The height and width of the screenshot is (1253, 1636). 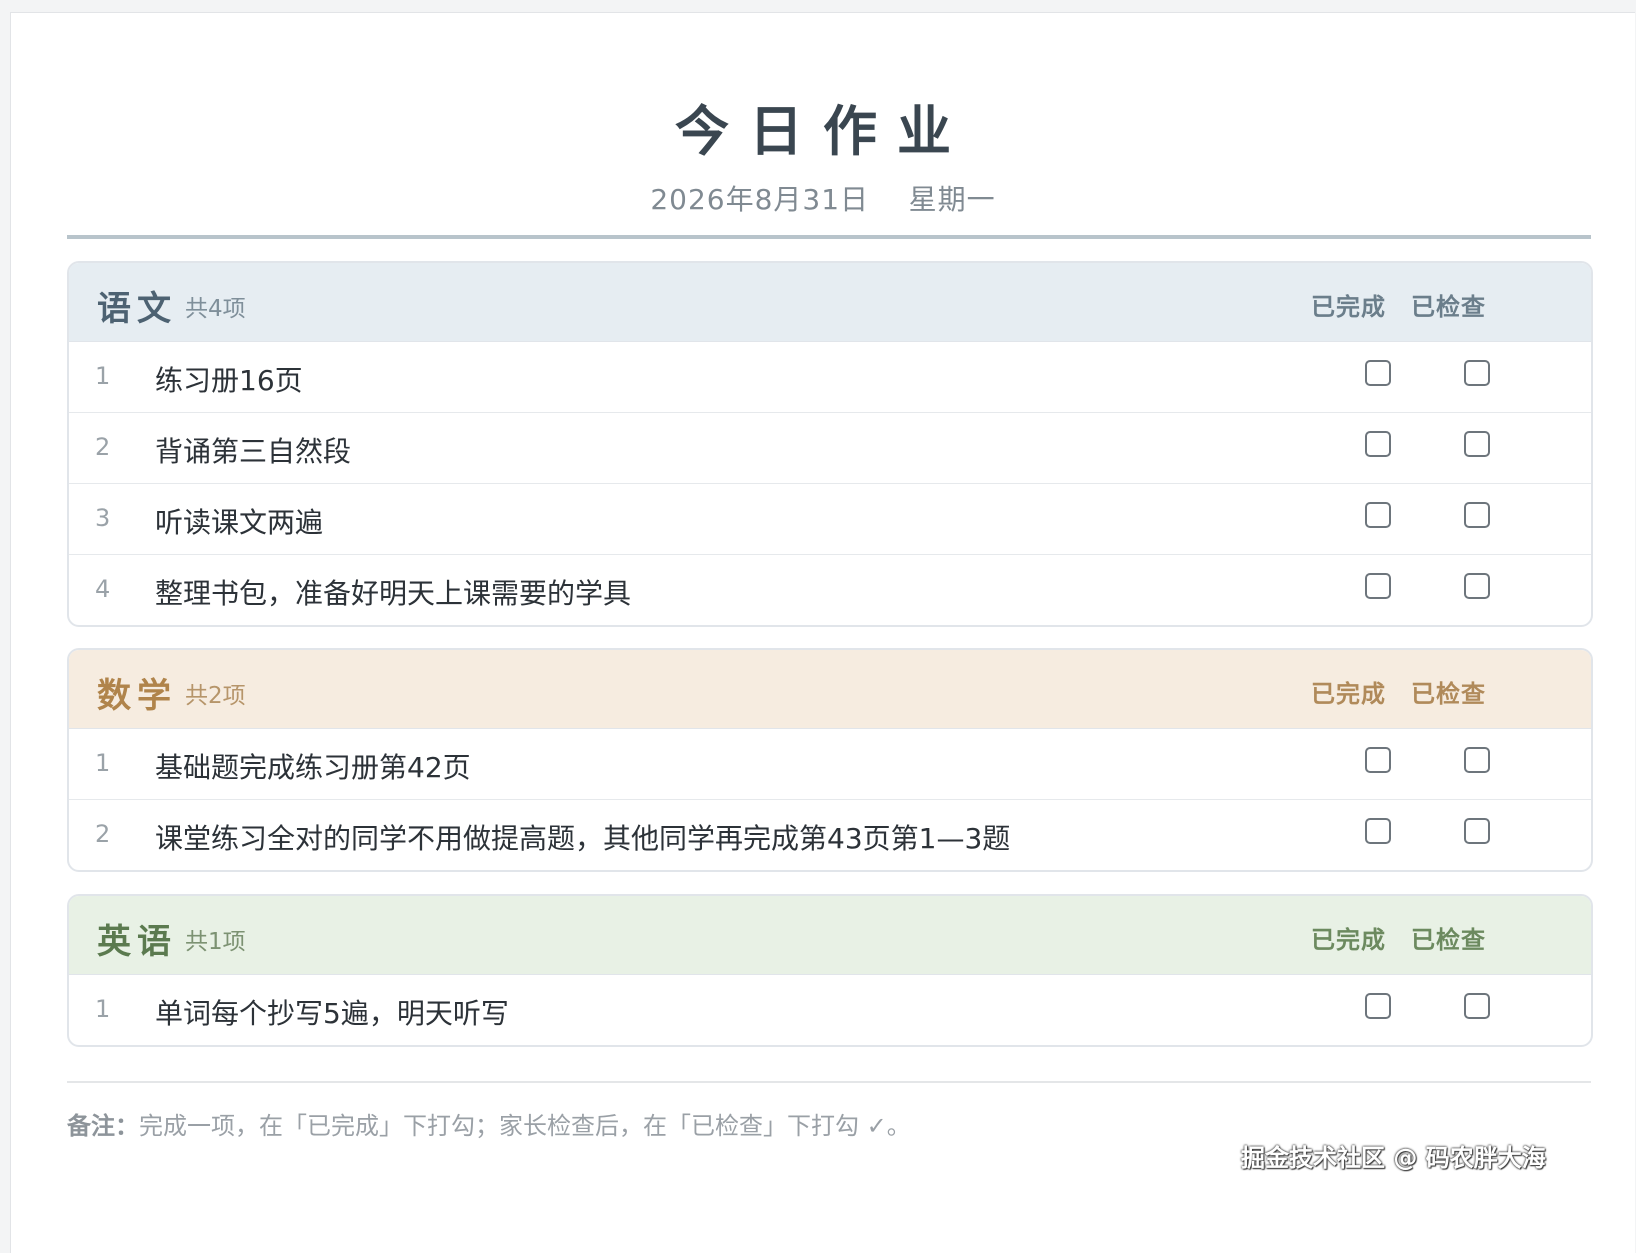 What do you see at coordinates (313, 767) in the screenshot?
I see `task-text: 基础题完成练习册第42页` at bounding box center [313, 767].